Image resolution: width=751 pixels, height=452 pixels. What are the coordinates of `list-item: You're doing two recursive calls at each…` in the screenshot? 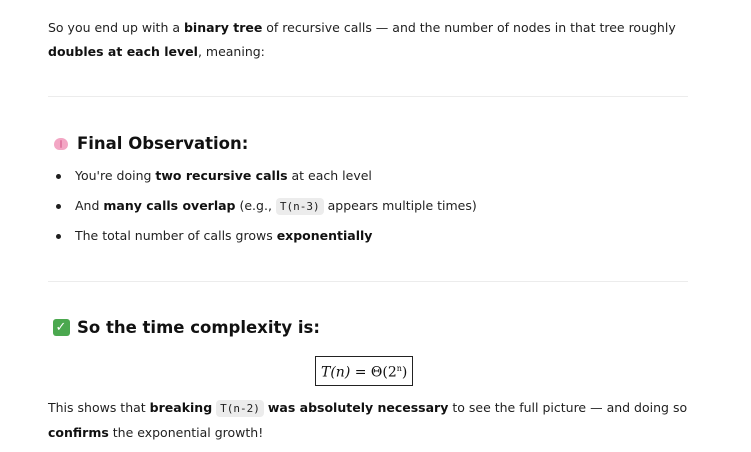 It's located at (266, 180).